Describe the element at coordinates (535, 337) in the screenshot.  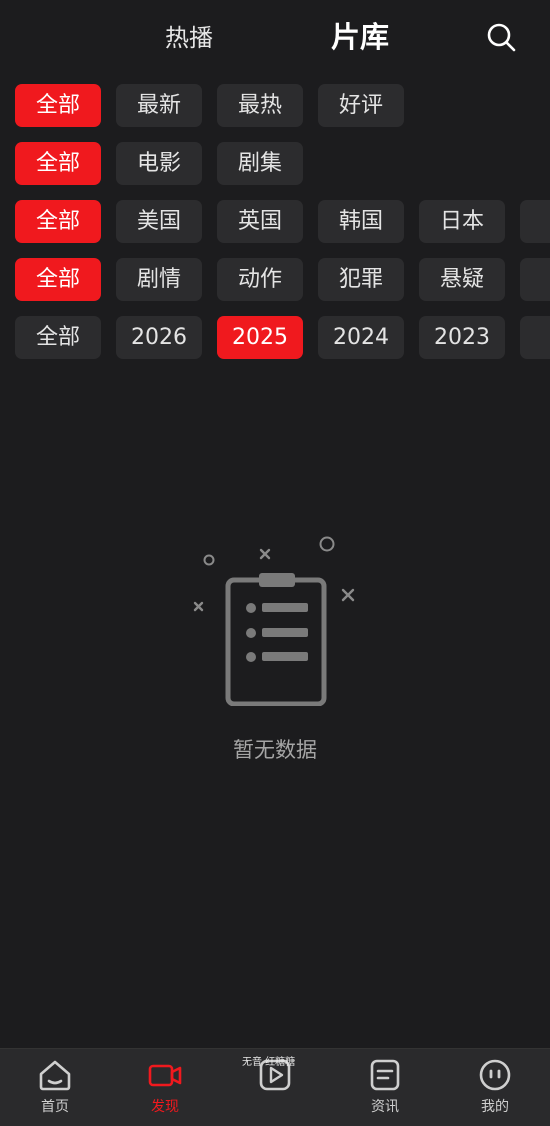
I see `filter-chip-year: 20` at that location.